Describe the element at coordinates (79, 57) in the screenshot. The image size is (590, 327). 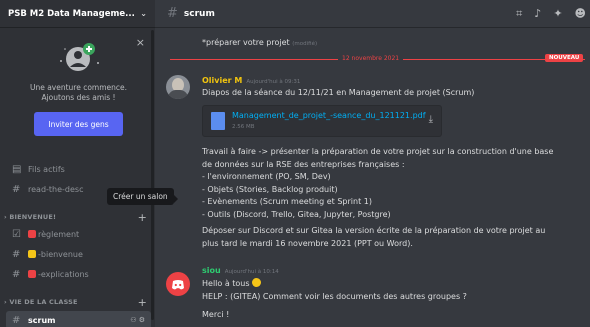
I see `add-friend-illustration-icon` at that location.